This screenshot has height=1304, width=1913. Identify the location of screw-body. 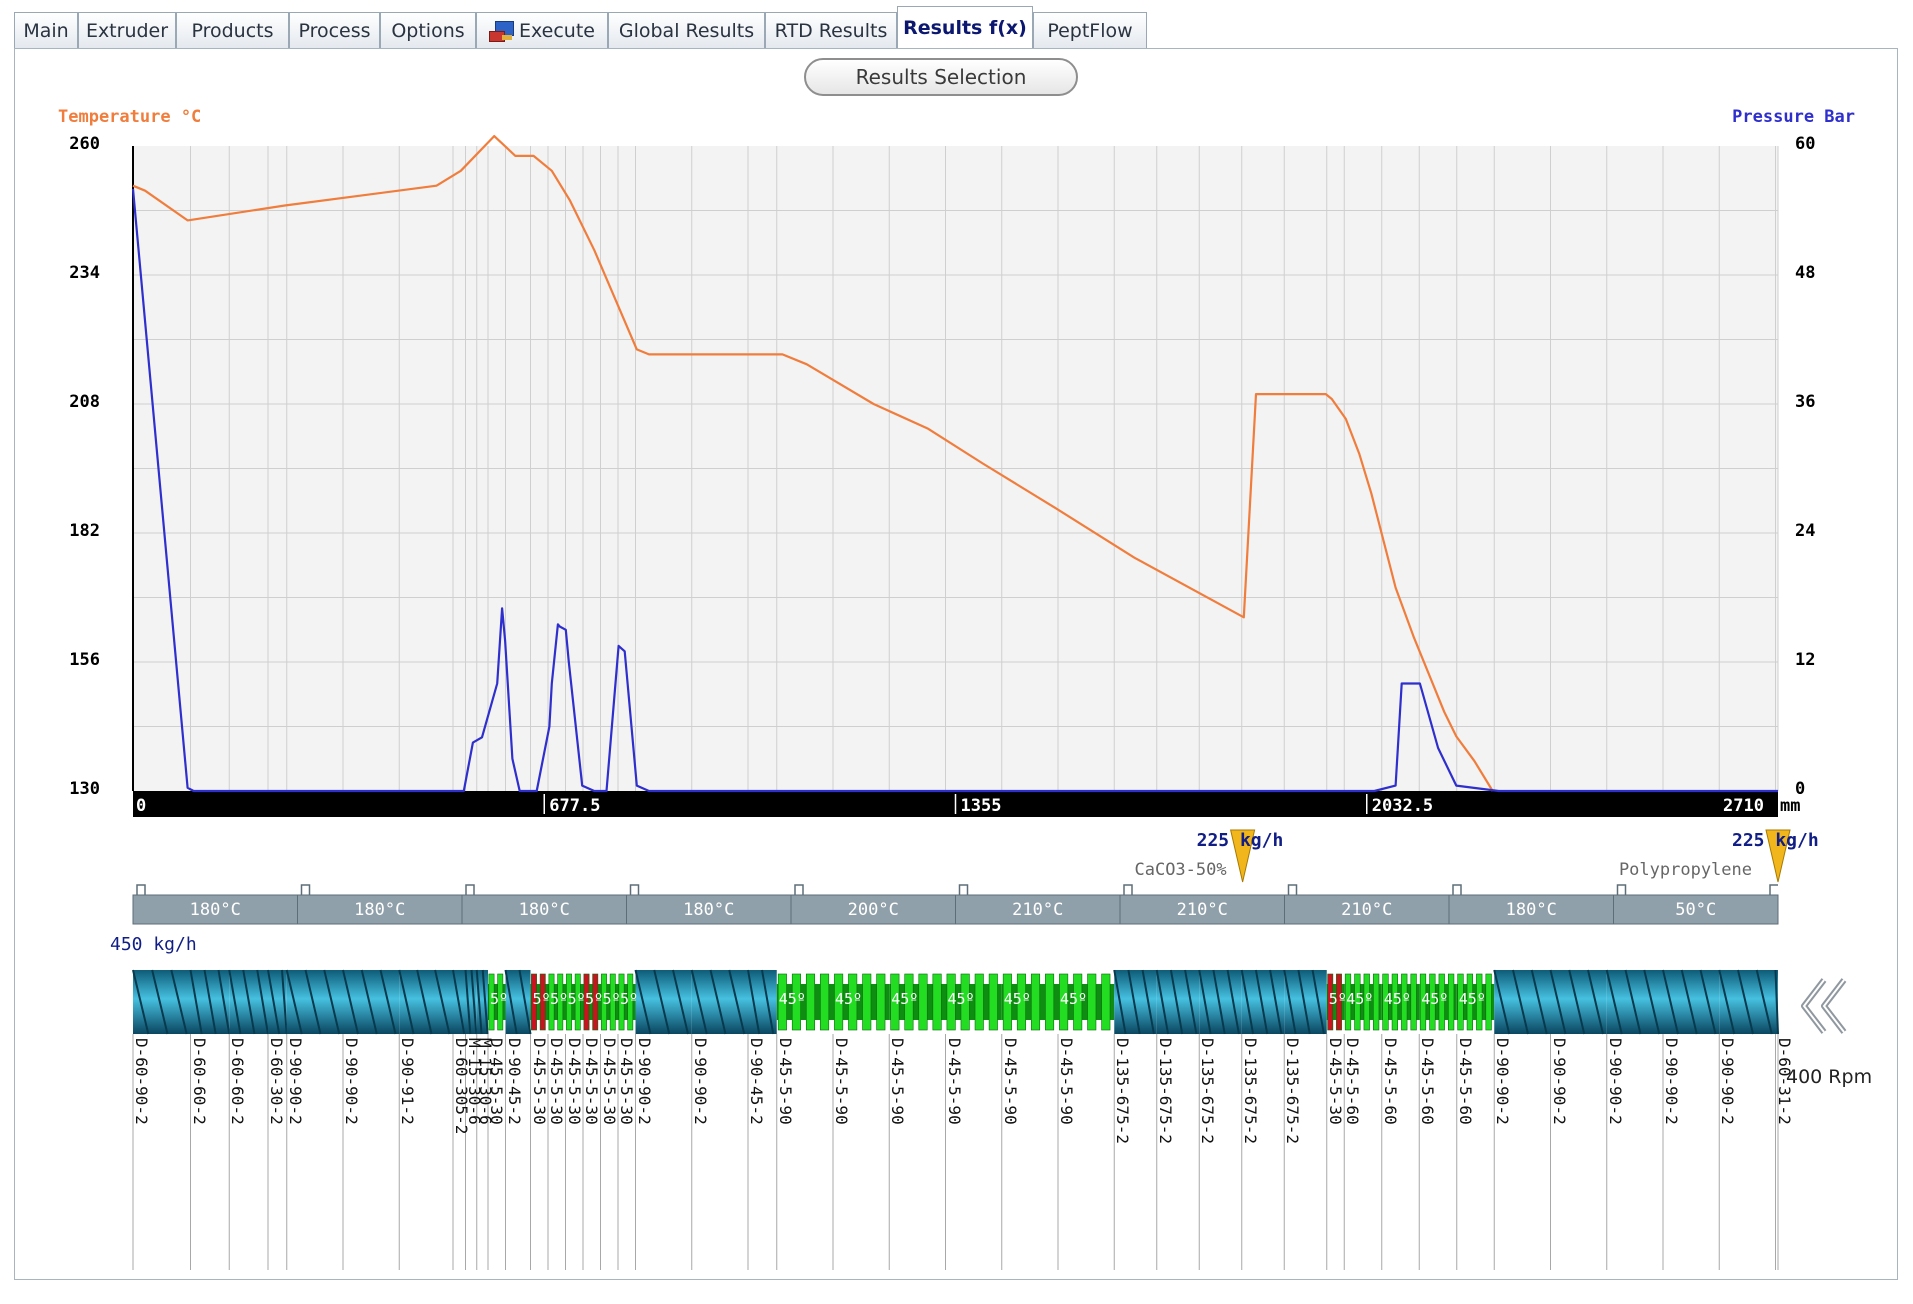
(518, 1002).